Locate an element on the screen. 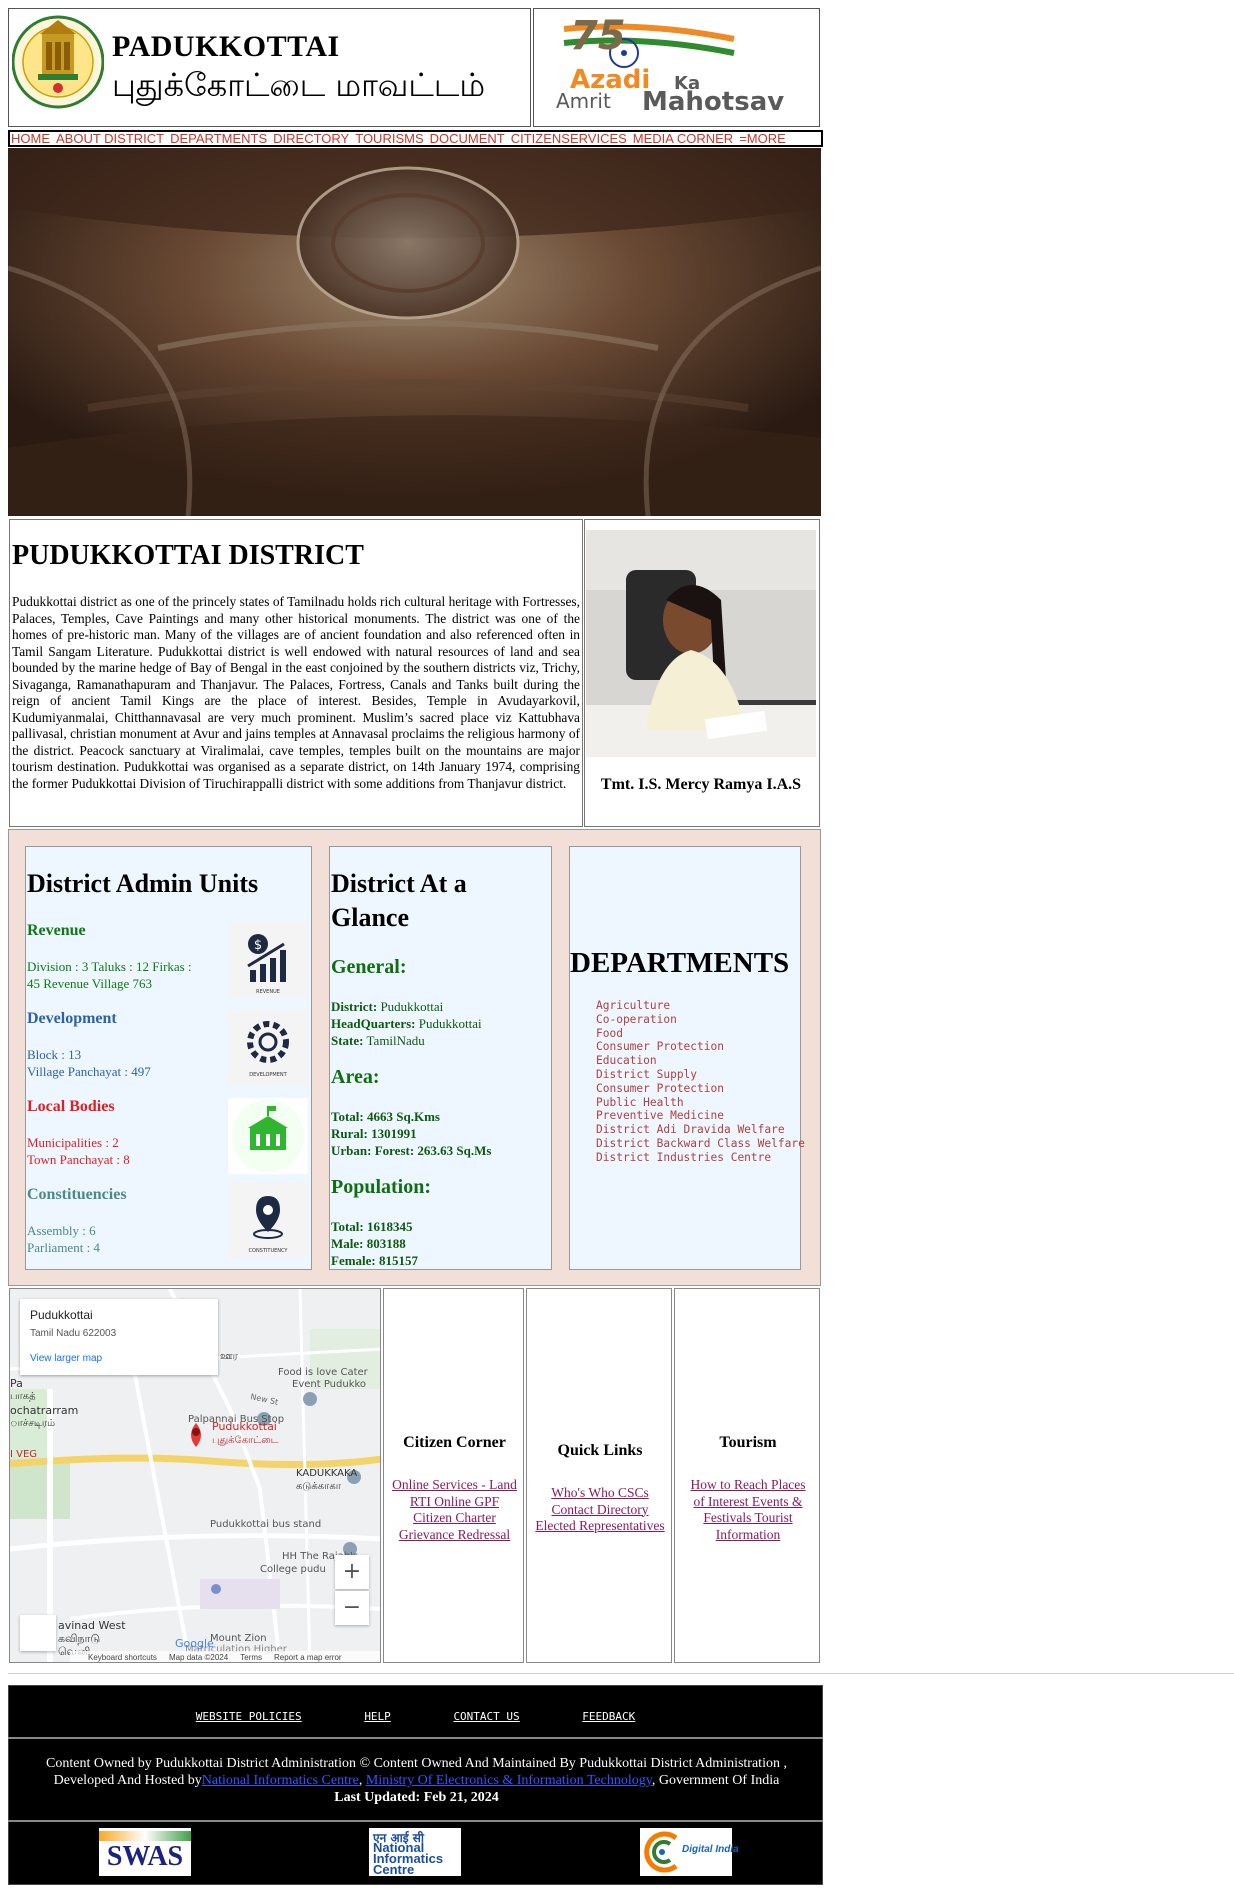  map-fullscreen-button is located at coordinates (38, 1633).